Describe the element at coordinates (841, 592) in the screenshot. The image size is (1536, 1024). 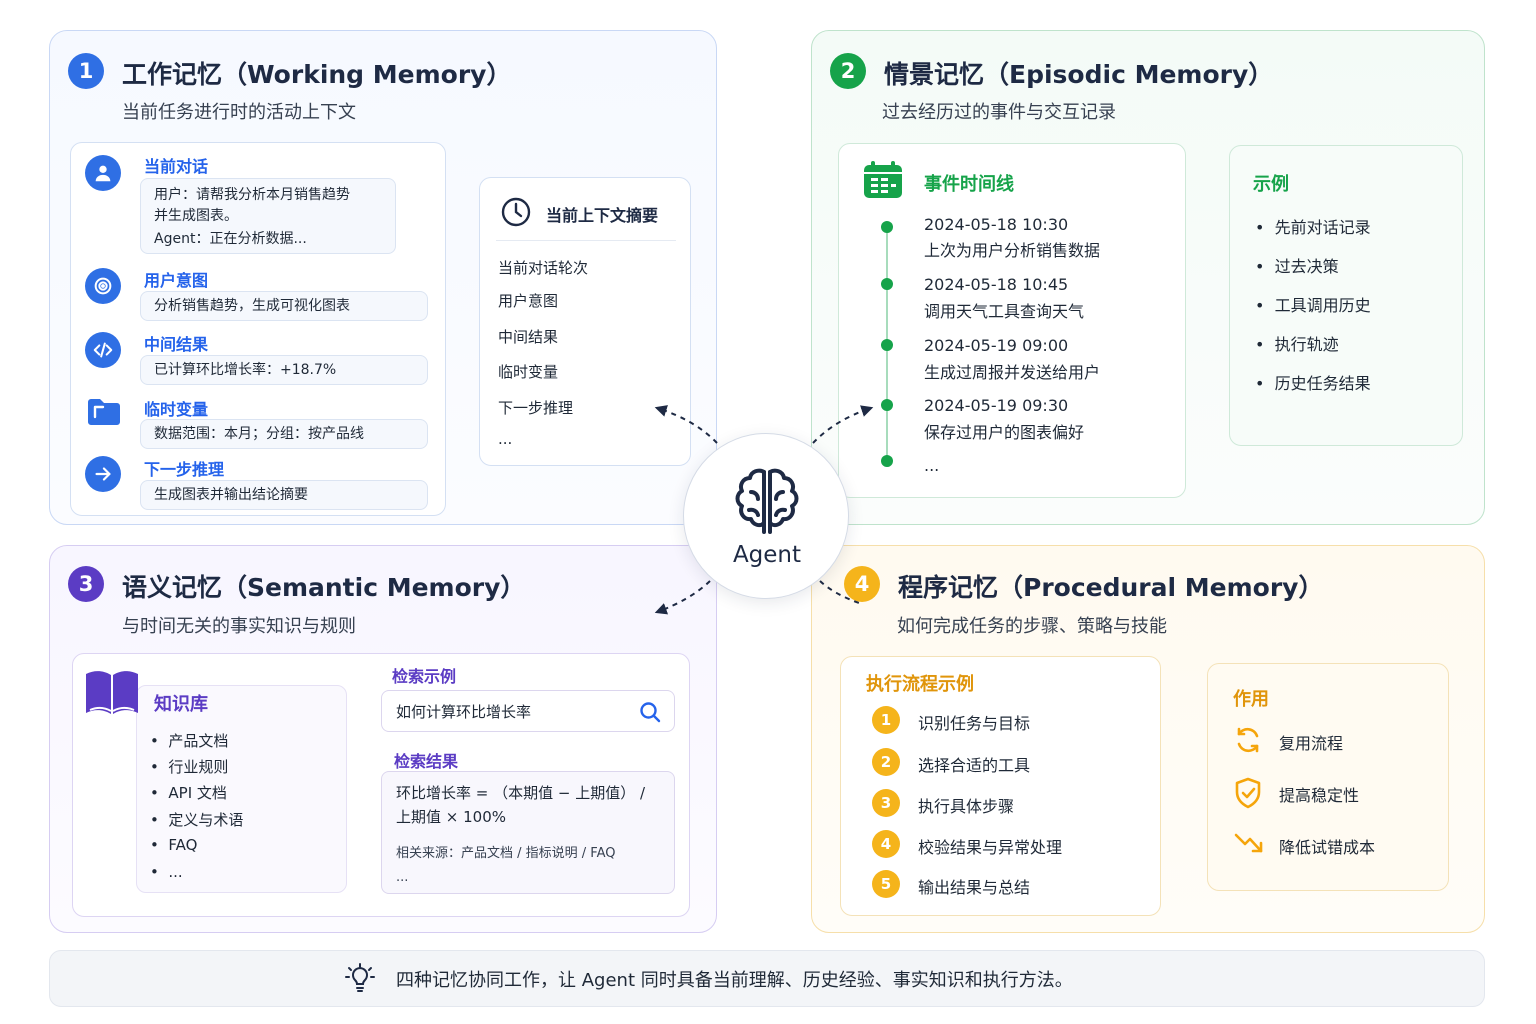
I see `arrow-to-procedural` at that location.